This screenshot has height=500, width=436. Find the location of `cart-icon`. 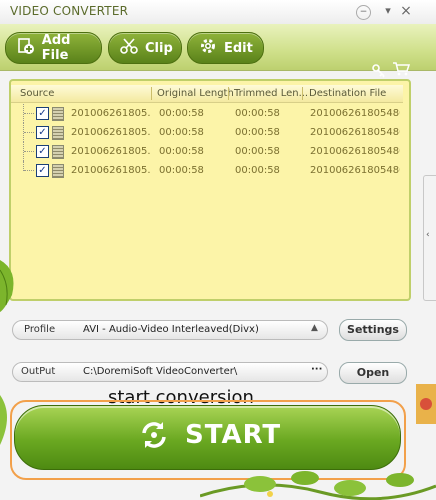

cart-icon is located at coordinates (401, 71).